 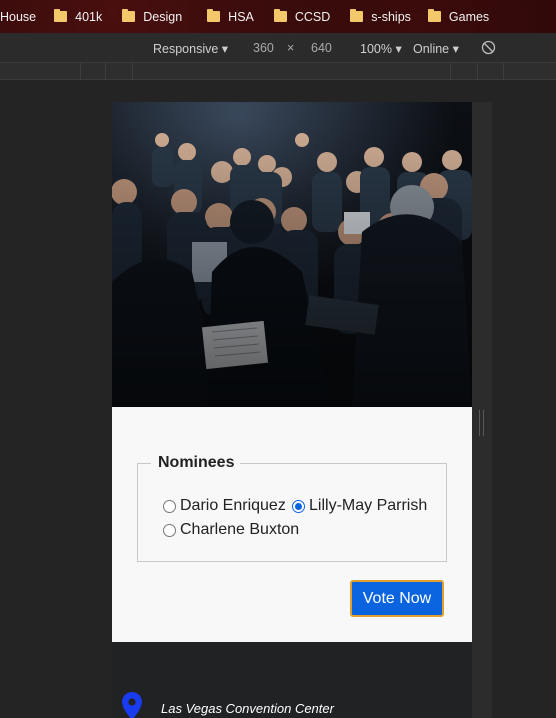 What do you see at coordinates (247, 708) in the screenshot?
I see `venue-location: Las Vegas Convention Center` at bounding box center [247, 708].